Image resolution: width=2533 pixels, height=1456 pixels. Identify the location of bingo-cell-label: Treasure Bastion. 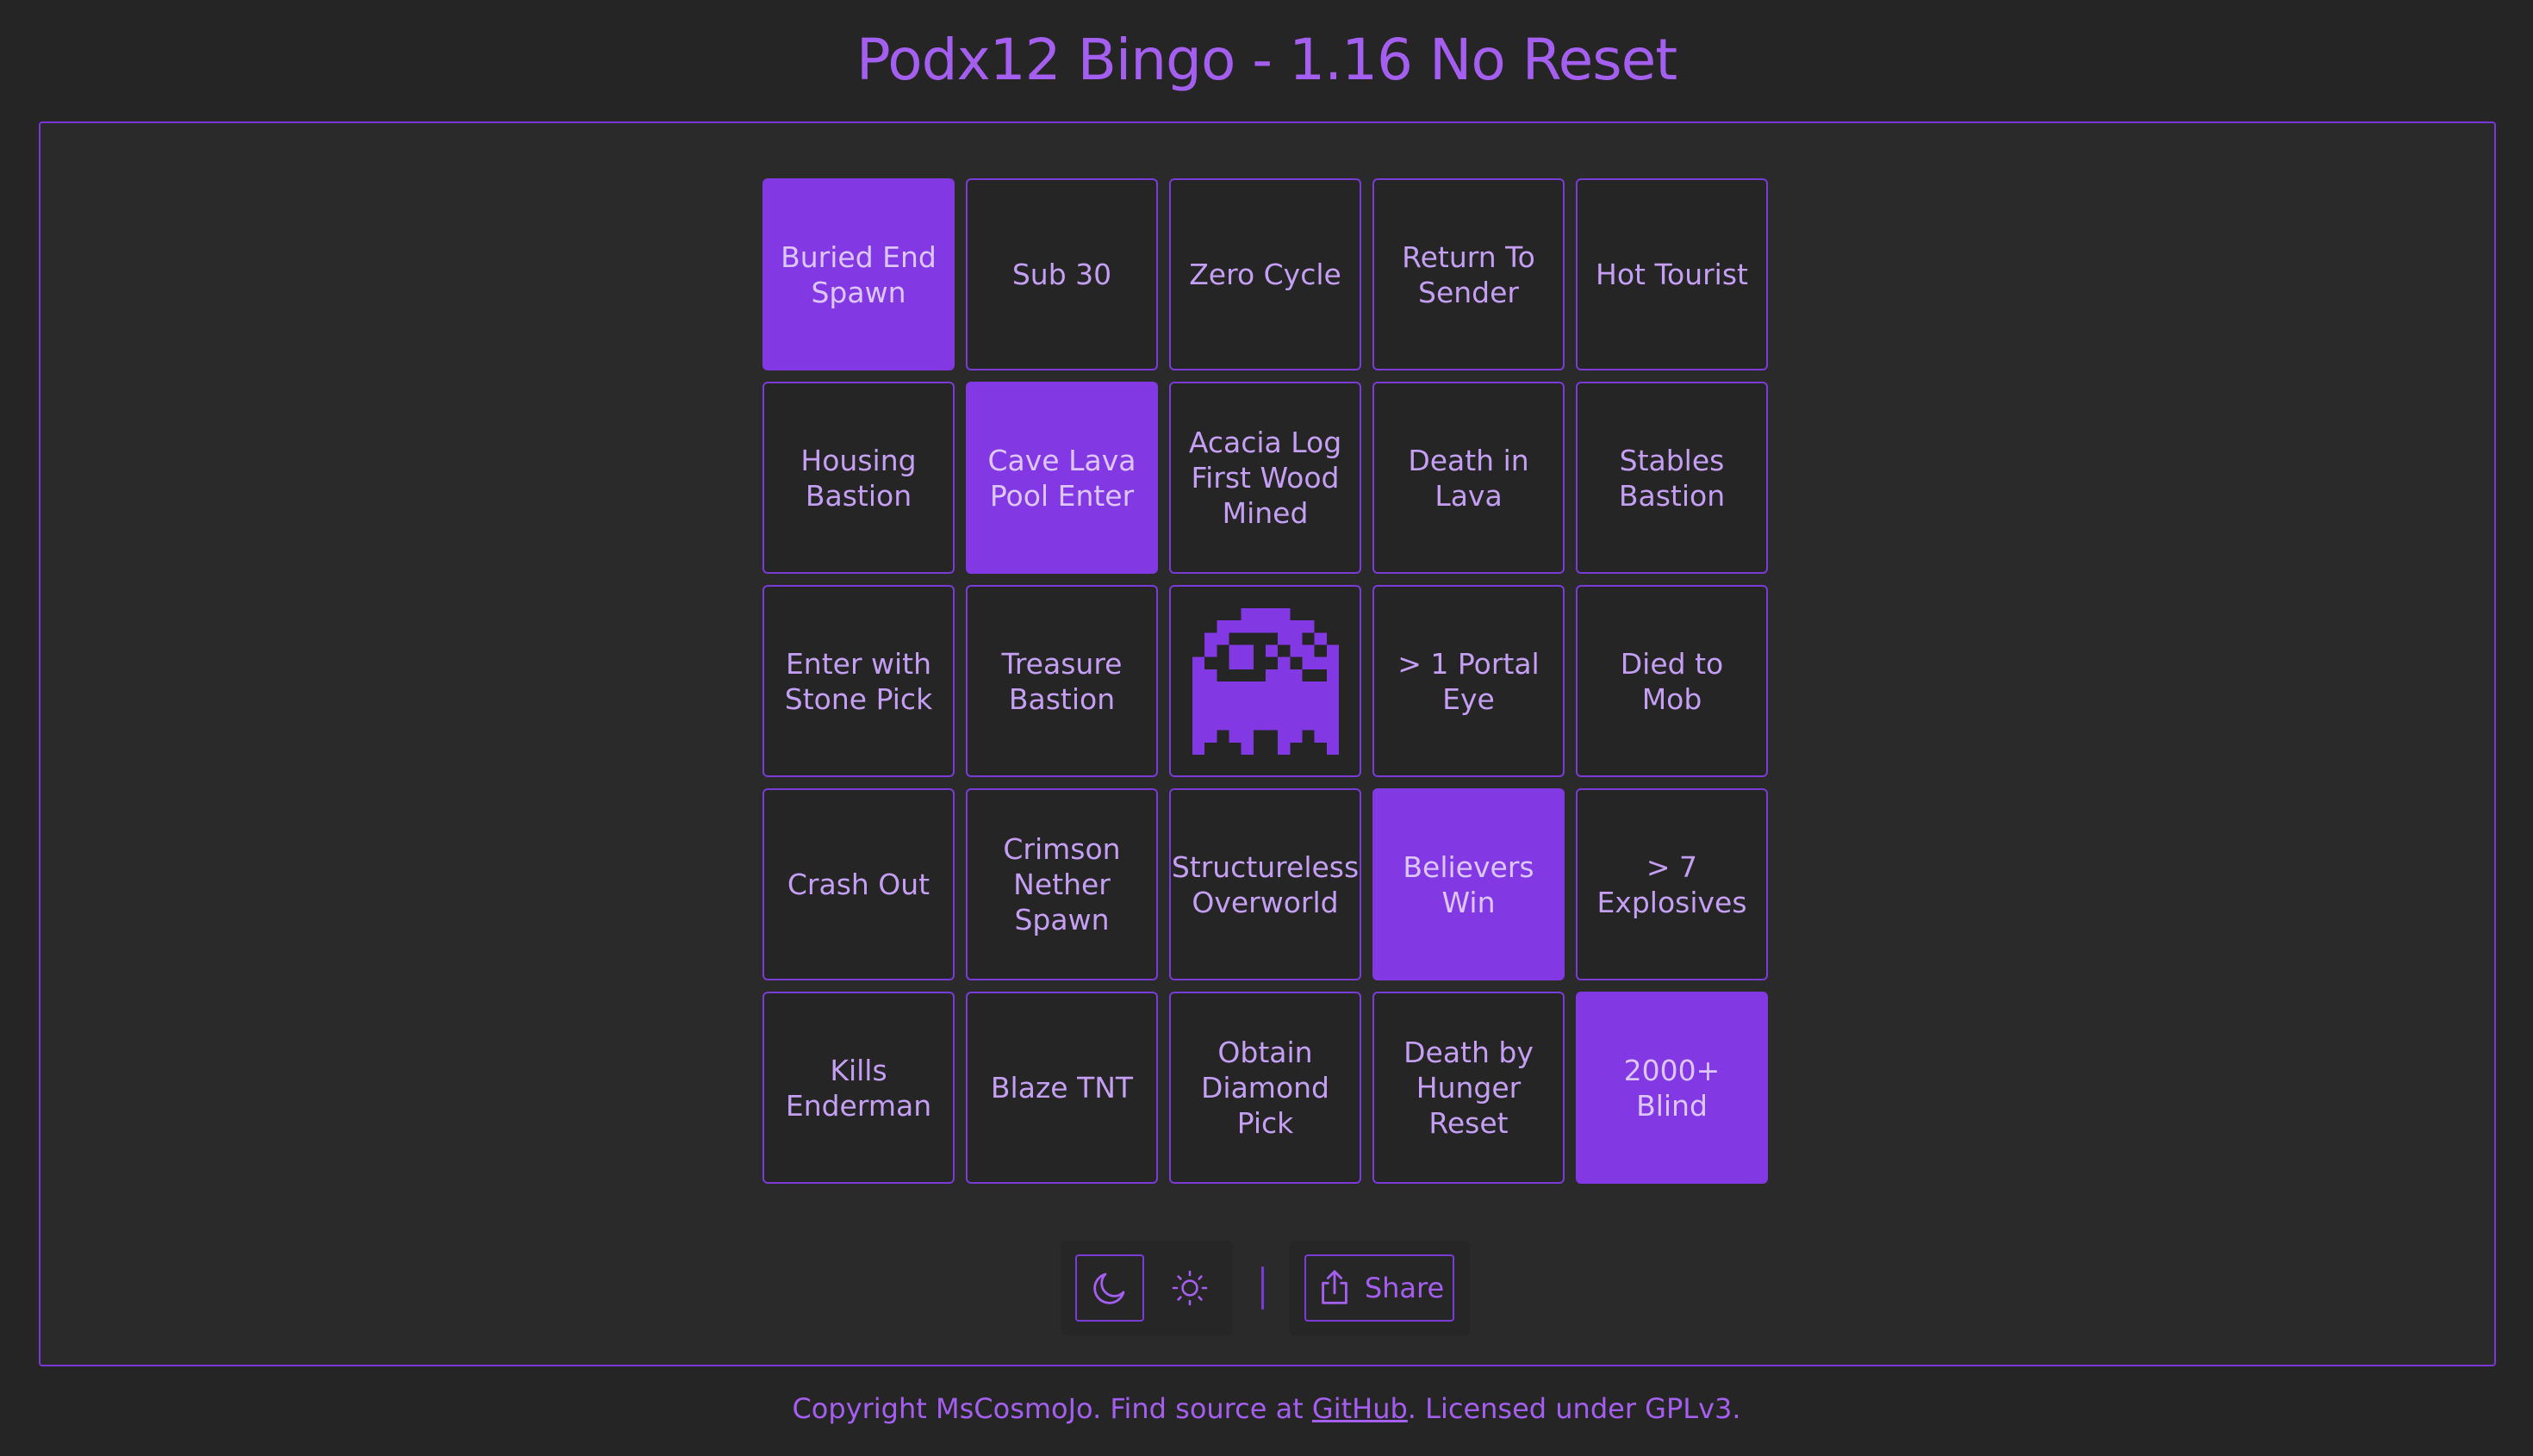
(1062, 681).